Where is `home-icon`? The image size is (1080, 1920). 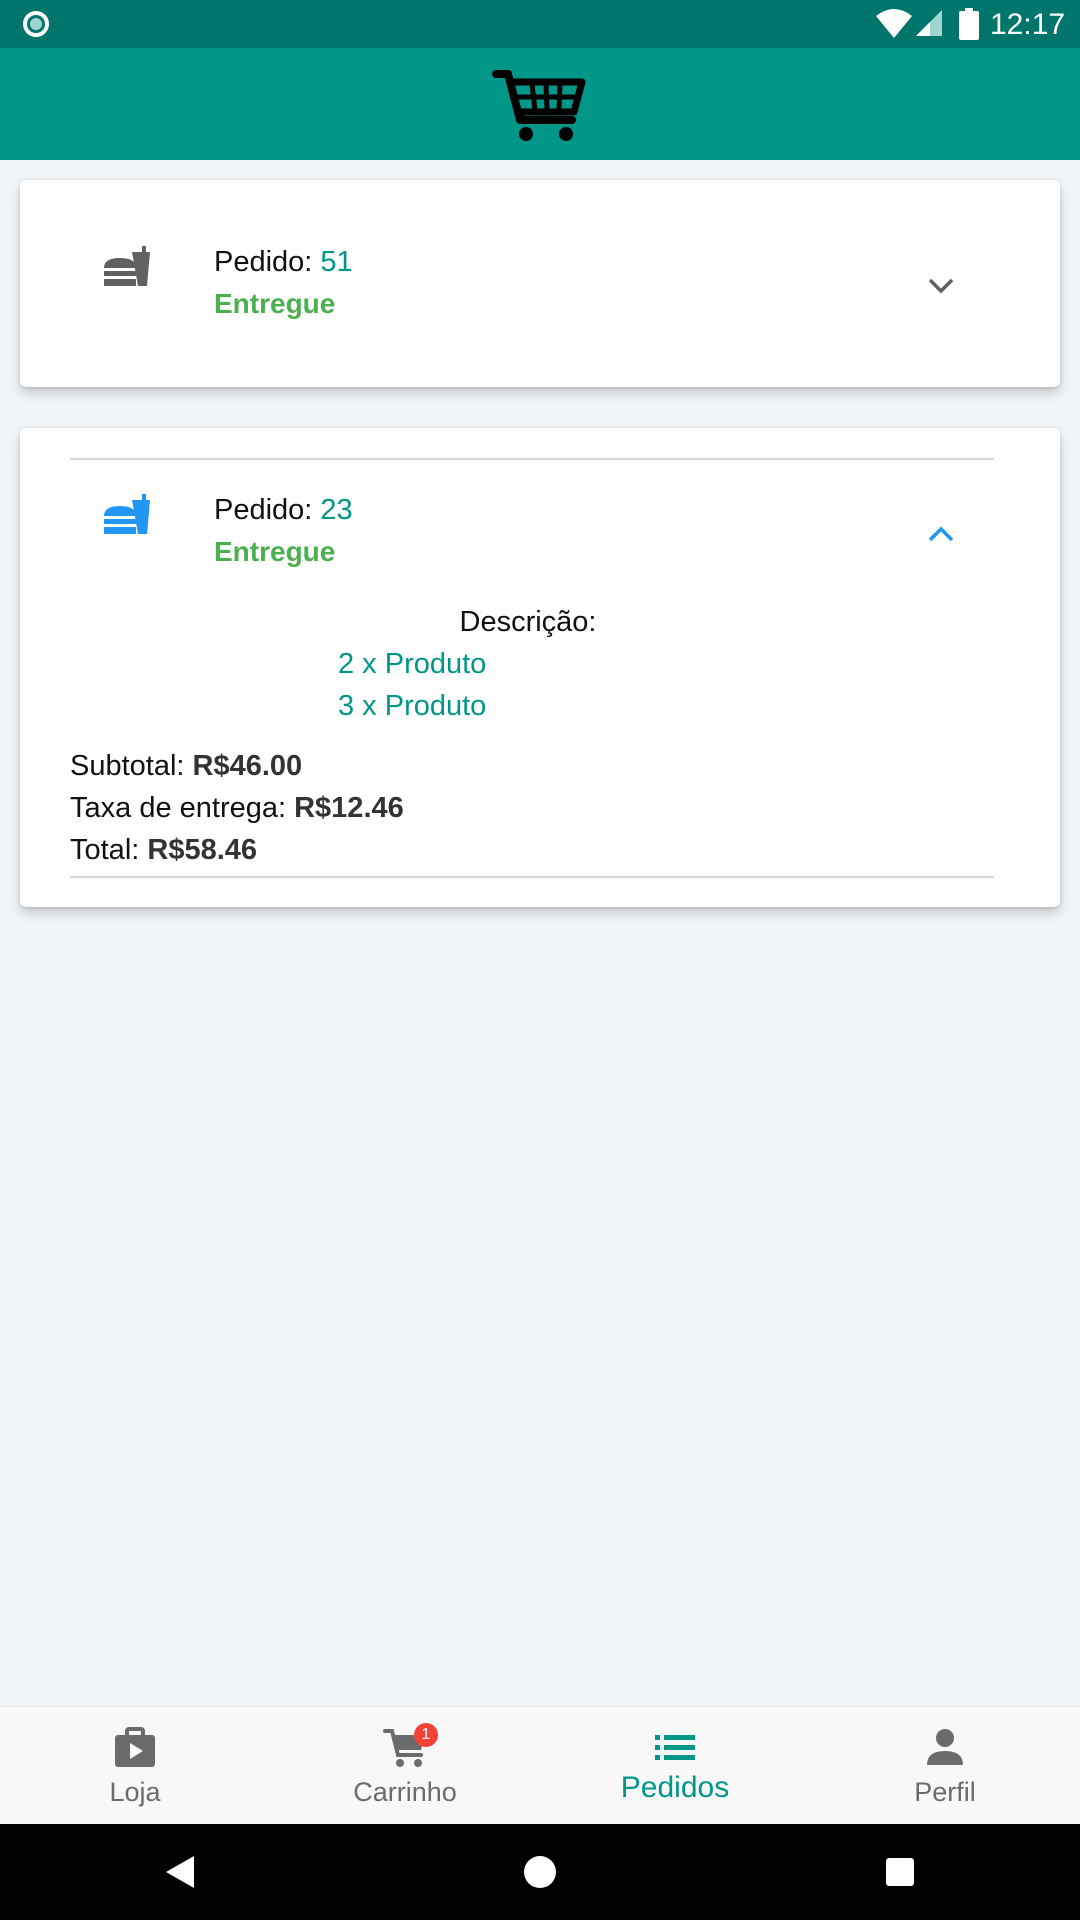 home-icon is located at coordinates (540, 1872).